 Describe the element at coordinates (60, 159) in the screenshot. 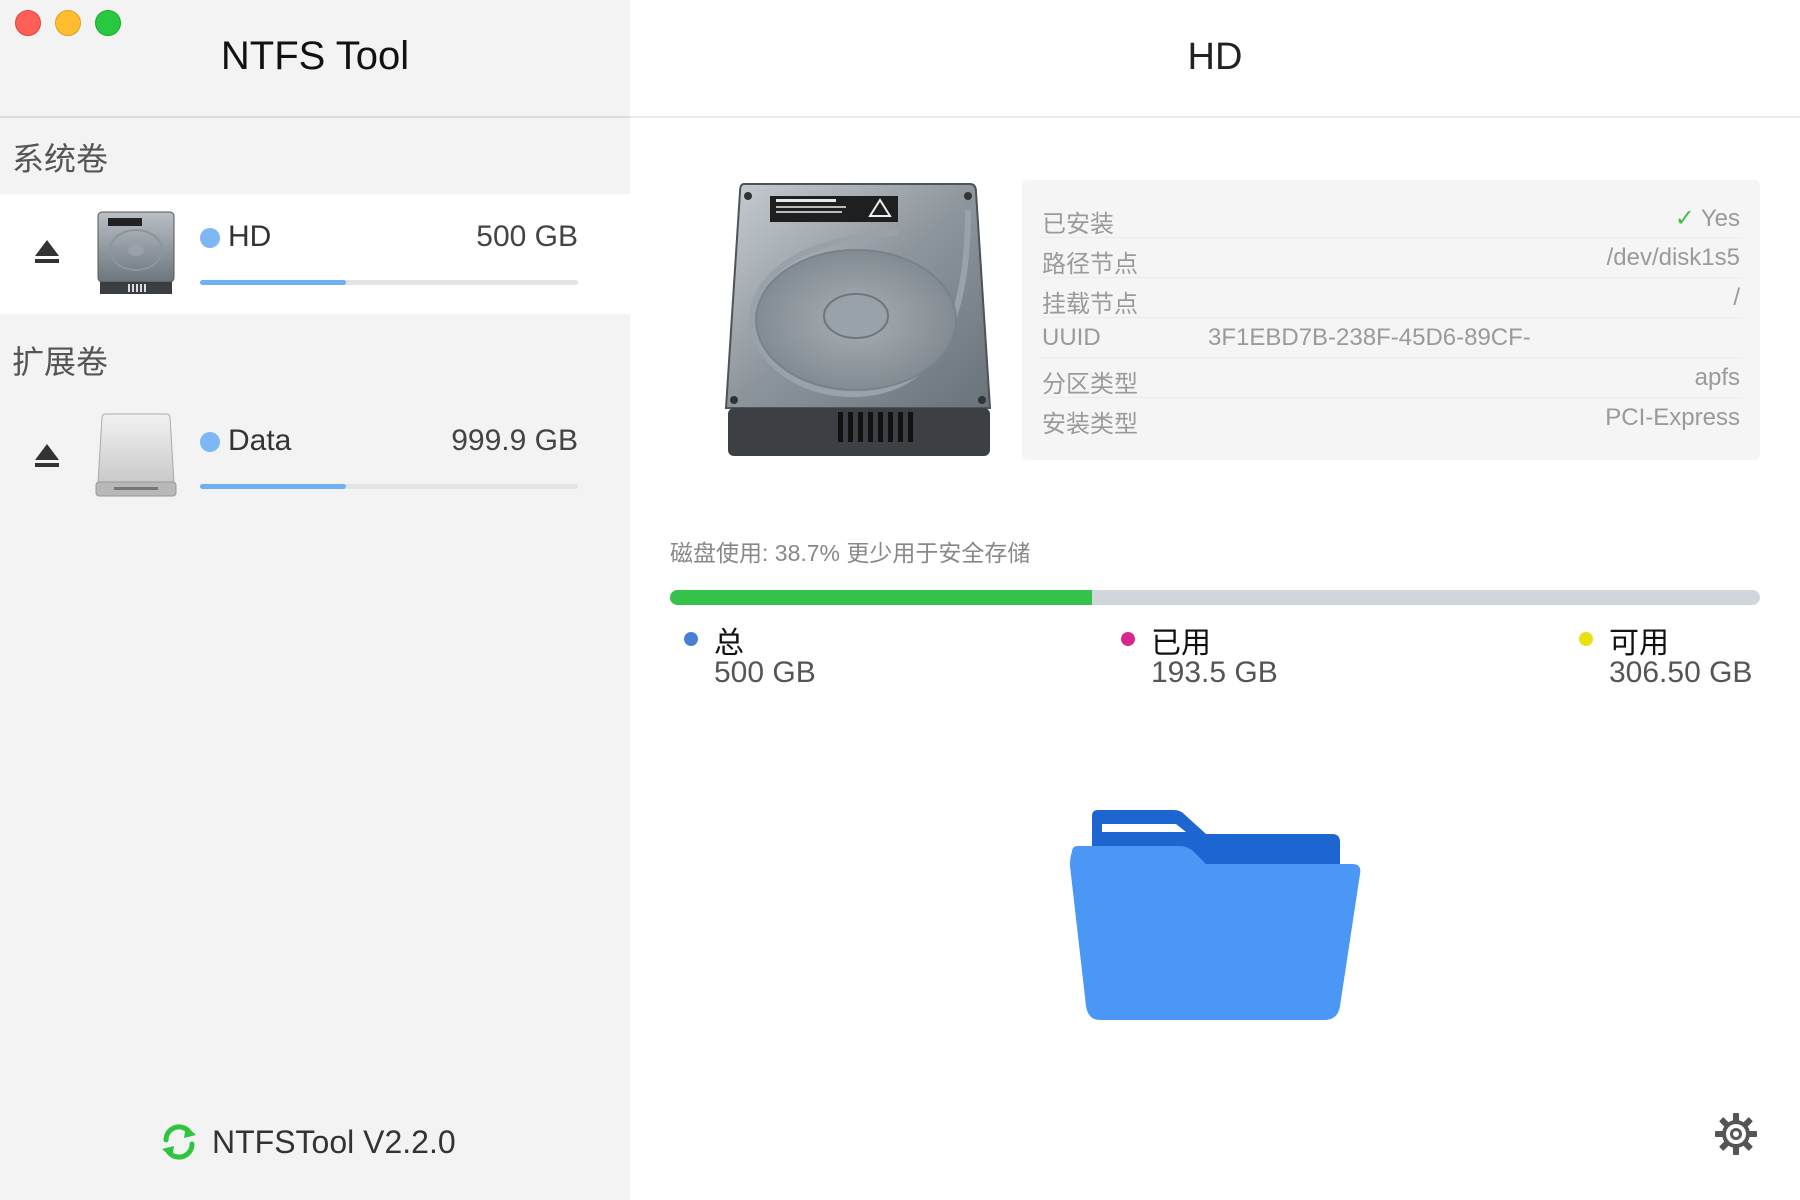

I see `section-label-system-volumes: 系统卷` at that location.